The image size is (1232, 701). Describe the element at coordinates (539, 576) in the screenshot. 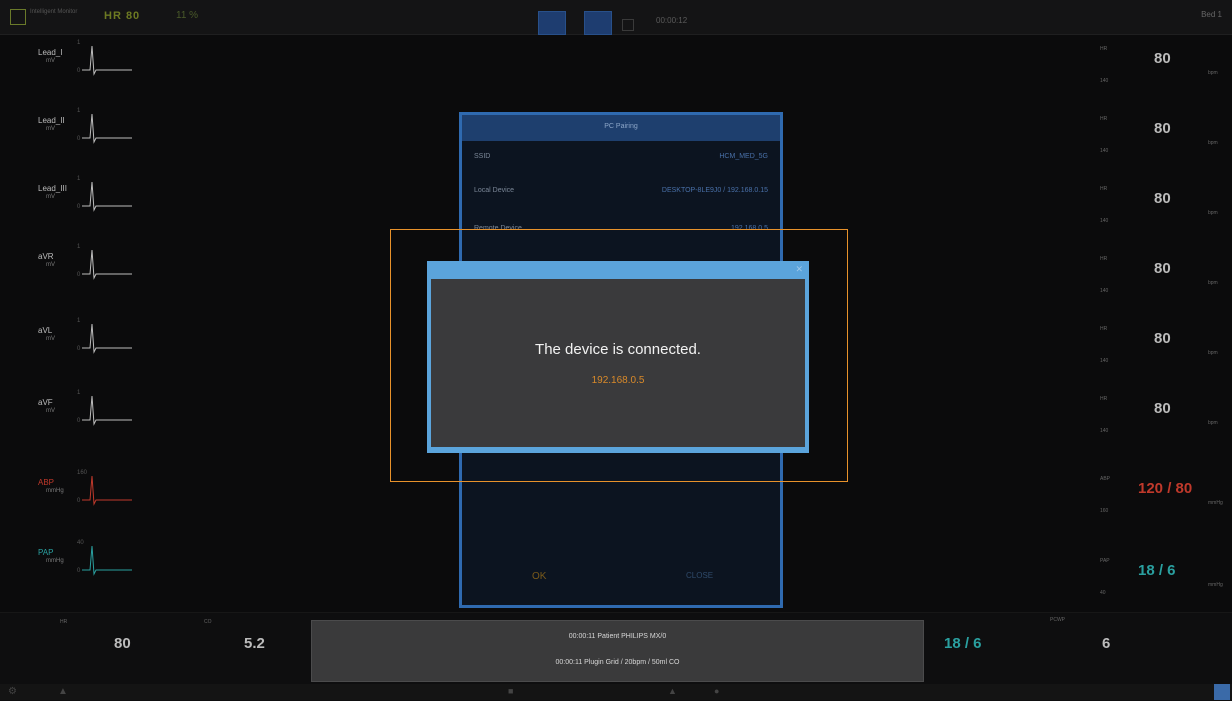

I see `ok-button: OK` at that location.